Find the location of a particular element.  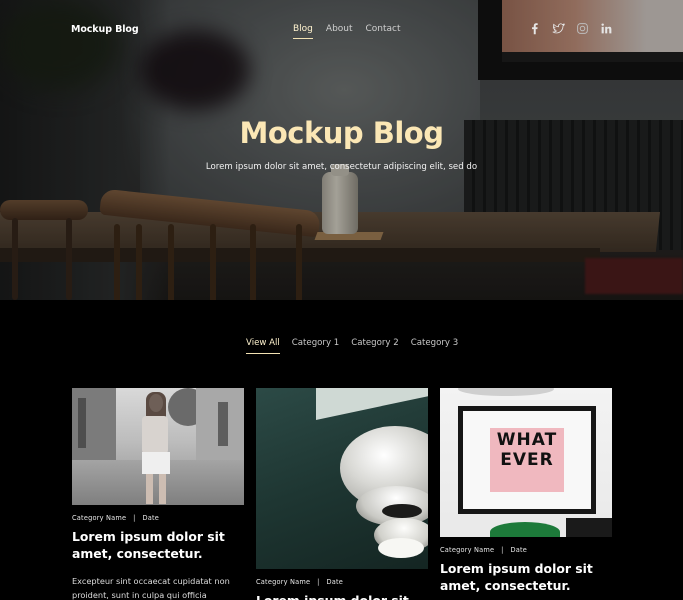

img-ceiling is located at coordinates (372, 404).